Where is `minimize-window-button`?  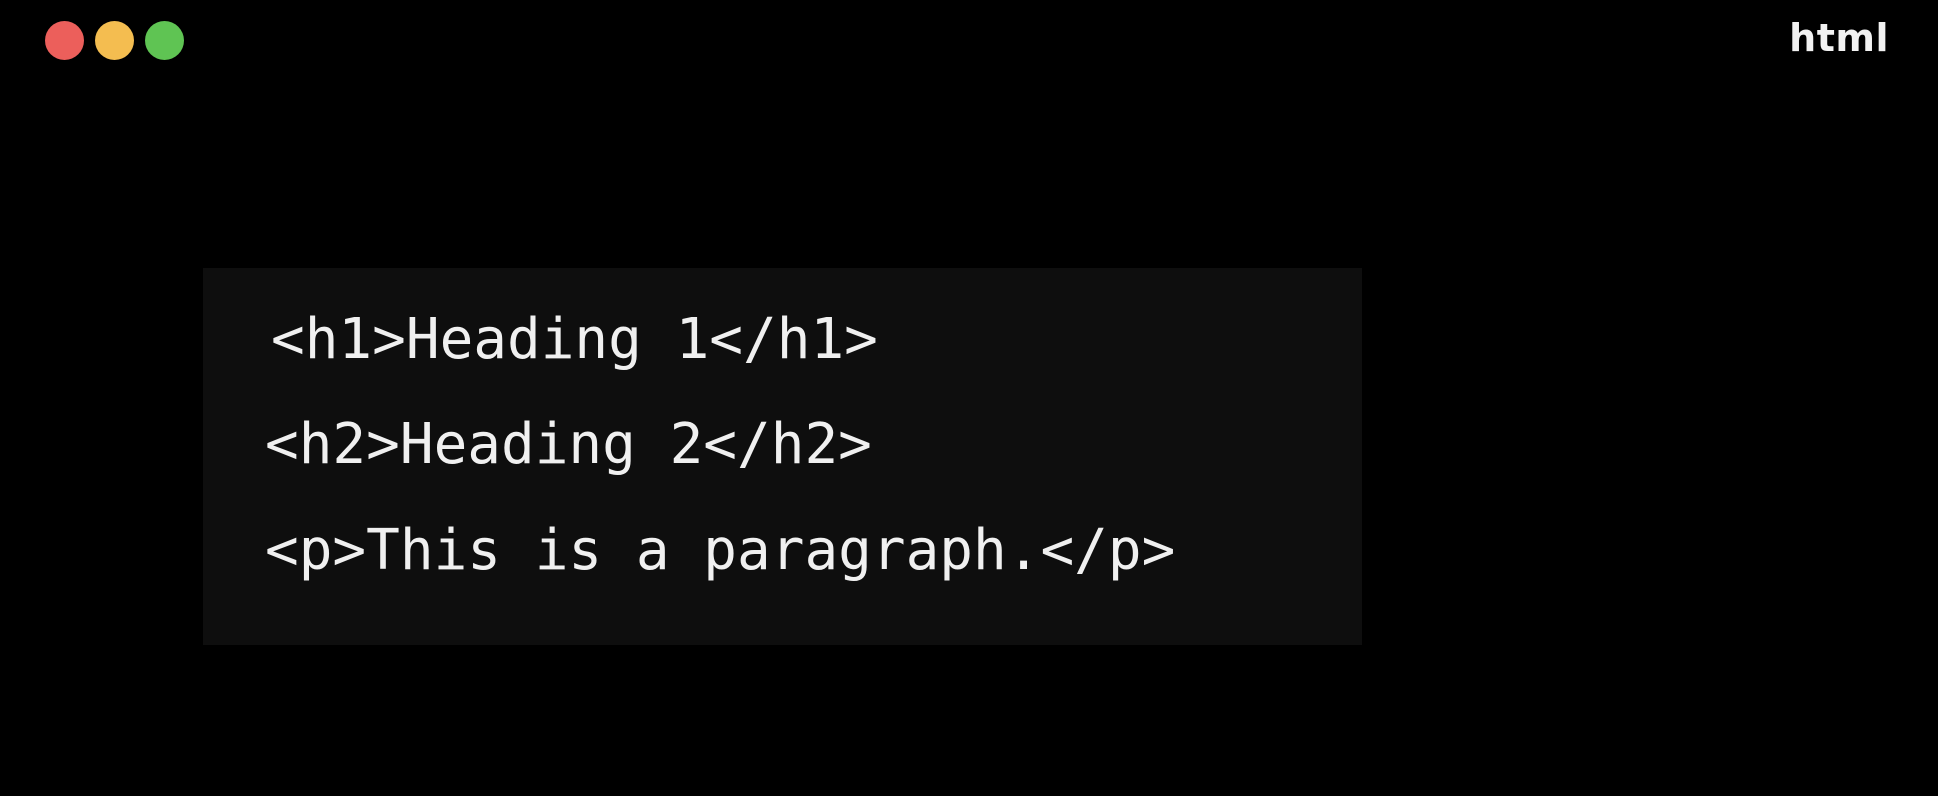 minimize-window-button is located at coordinates (114, 40).